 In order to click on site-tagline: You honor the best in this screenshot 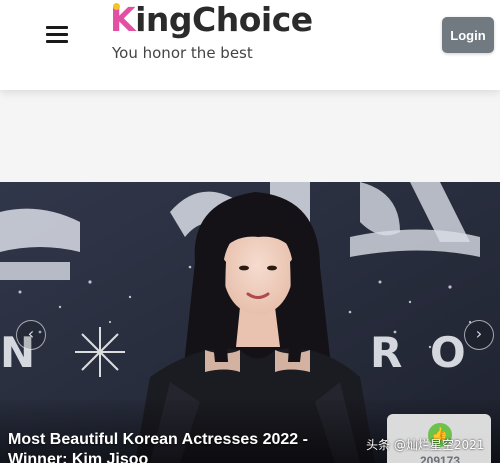, I will do `click(182, 53)`.